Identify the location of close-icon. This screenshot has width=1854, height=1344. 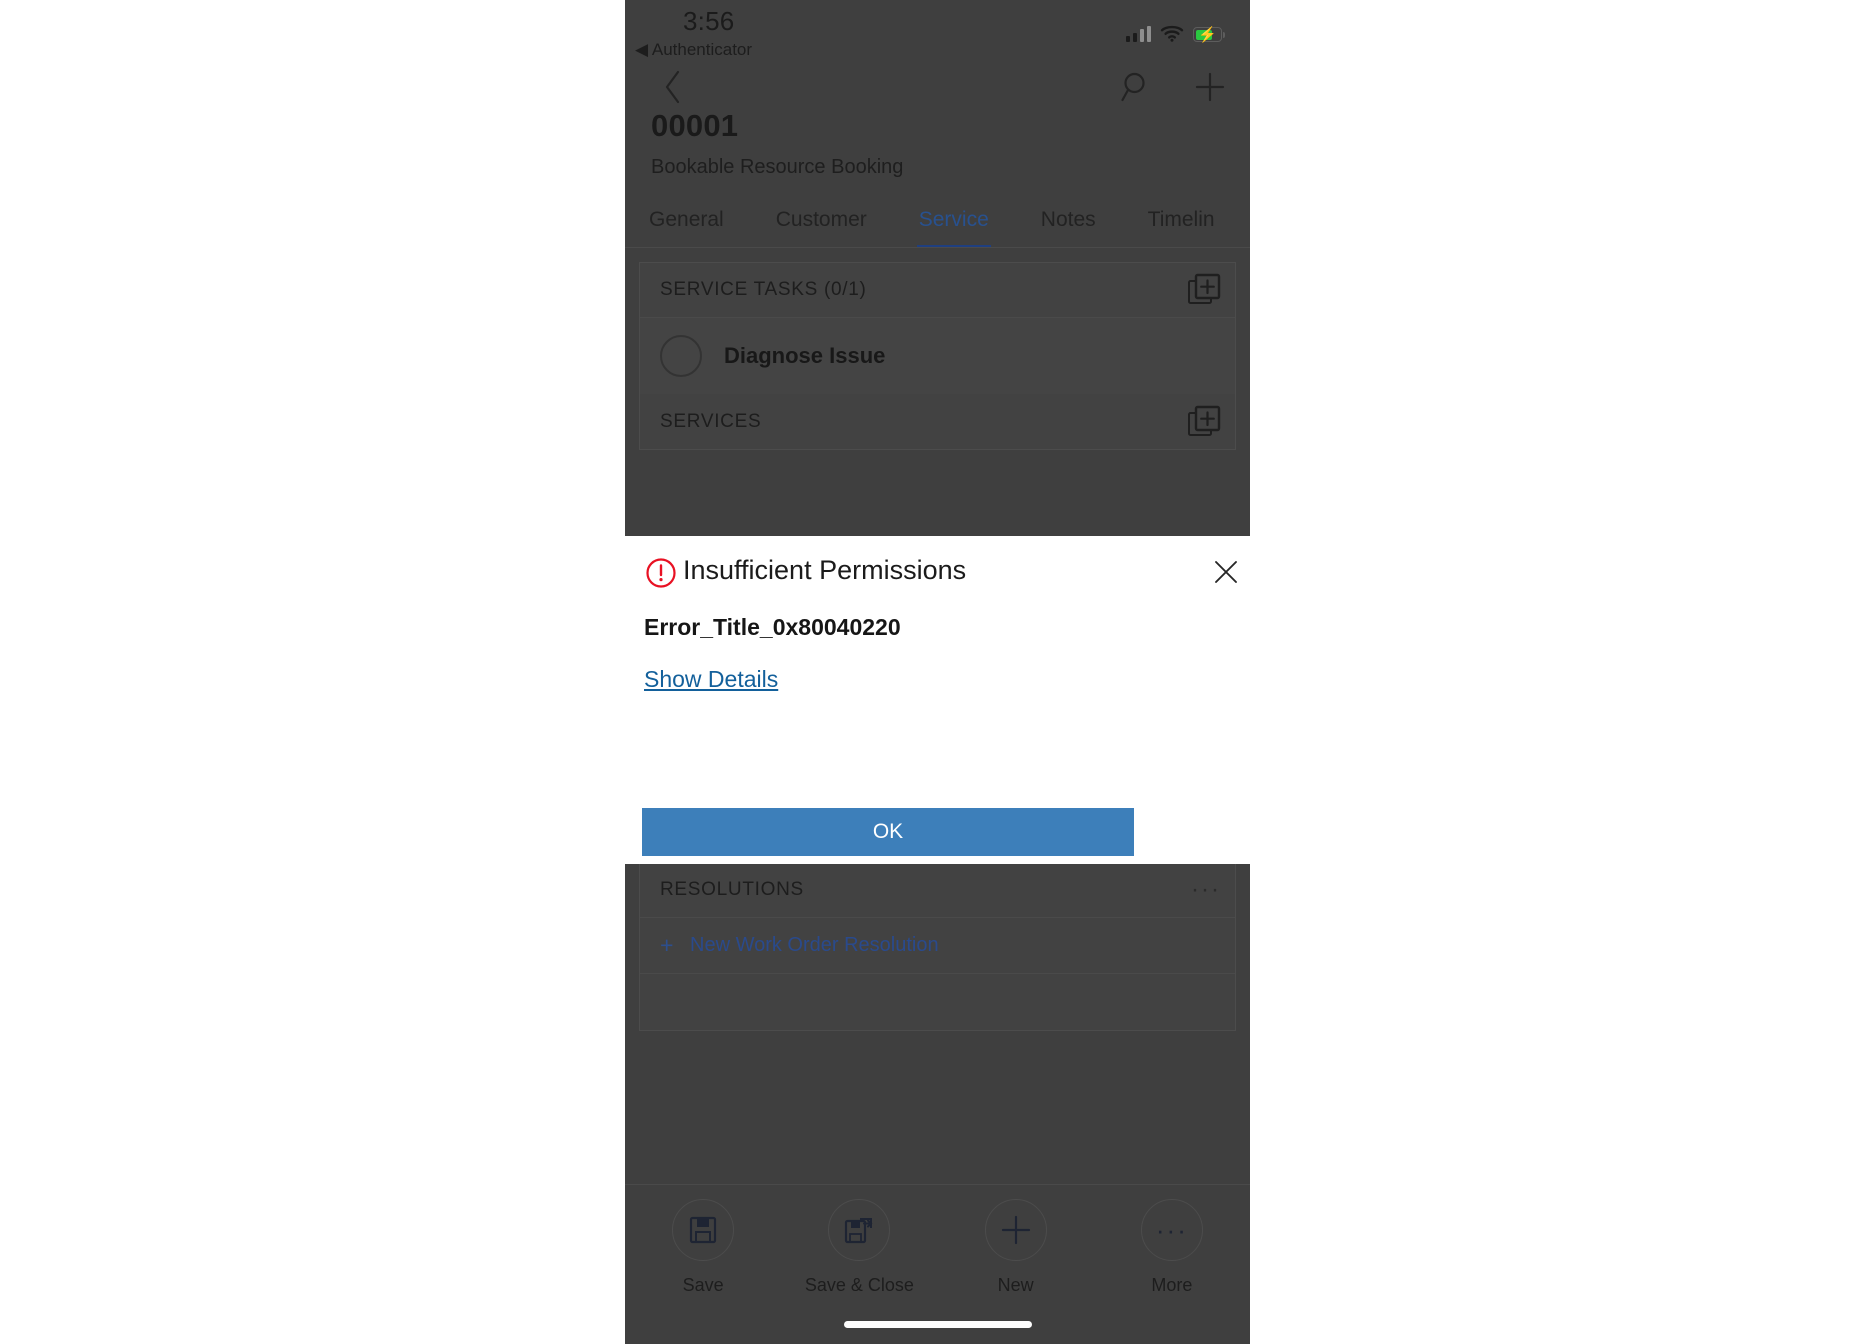
(1226, 572).